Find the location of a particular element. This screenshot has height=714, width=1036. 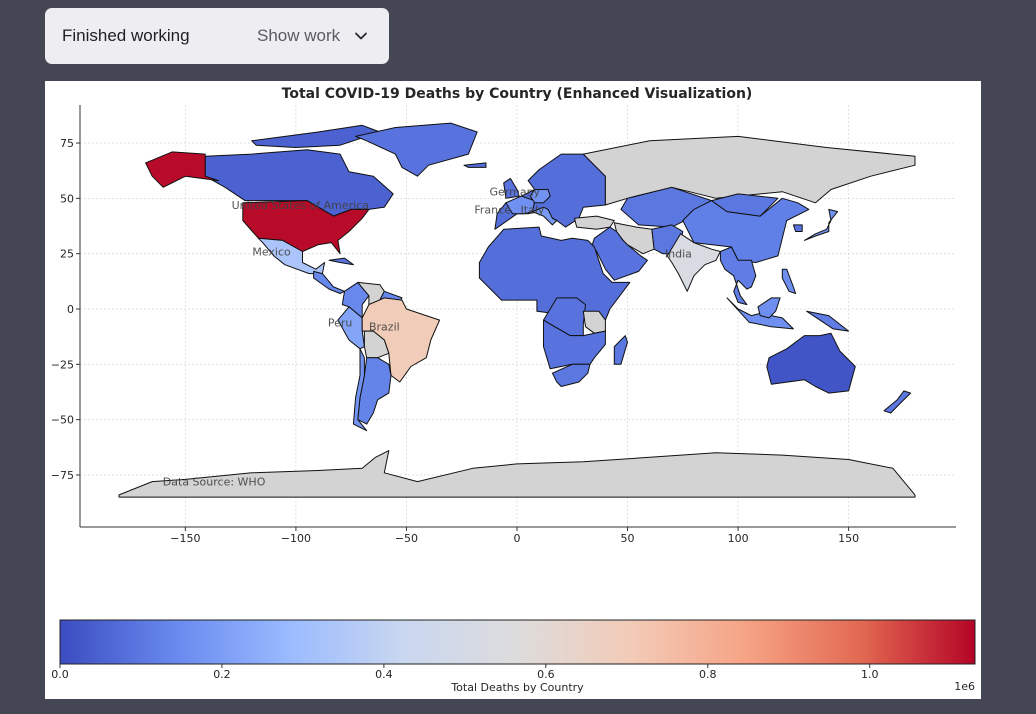

colorbar-offset-label: 1e6 is located at coordinates (964, 686).